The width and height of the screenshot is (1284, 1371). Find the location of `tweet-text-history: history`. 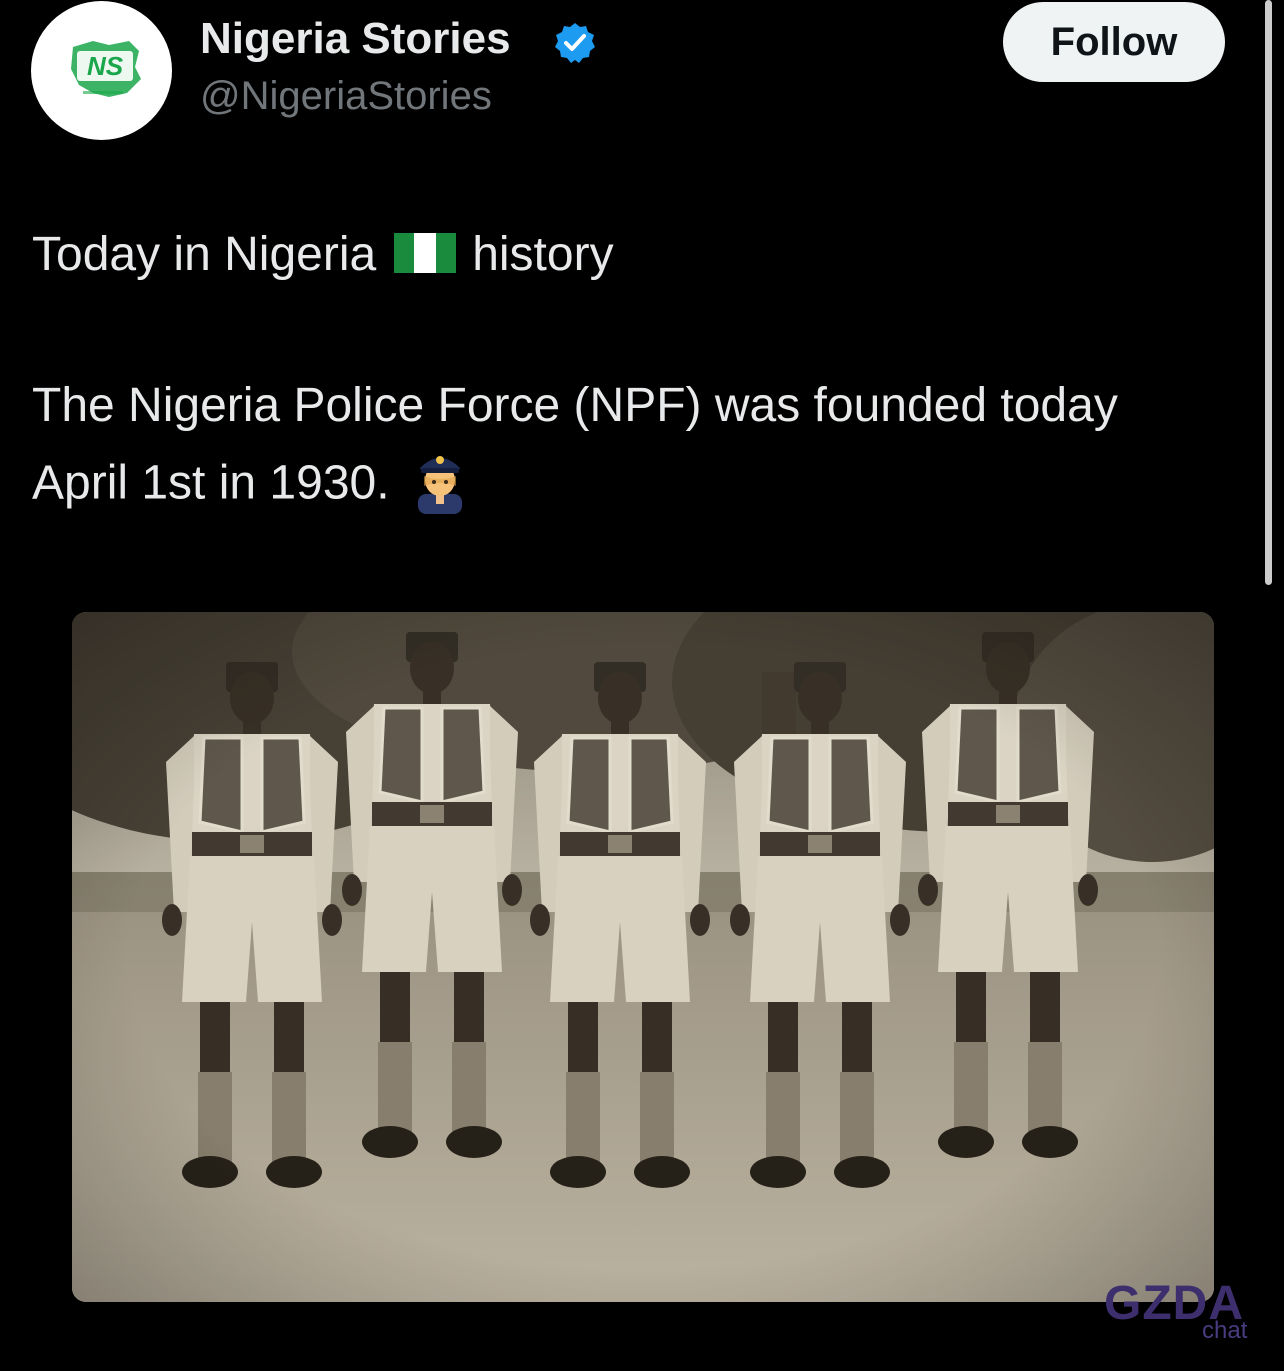

tweet-text-history: history is located at coordinates (543, 254).